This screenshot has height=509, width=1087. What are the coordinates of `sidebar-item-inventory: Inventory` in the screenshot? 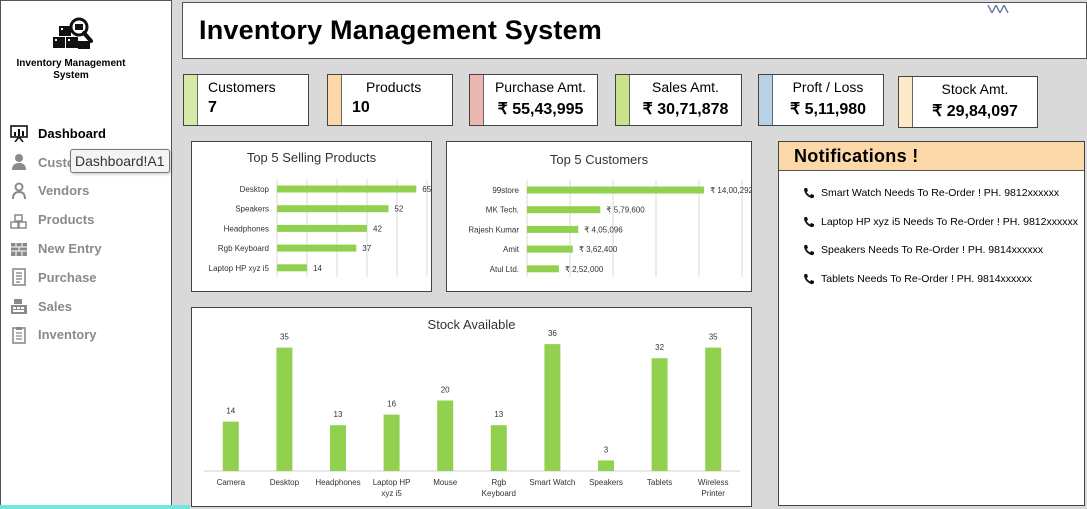 It's located at (57, 335).